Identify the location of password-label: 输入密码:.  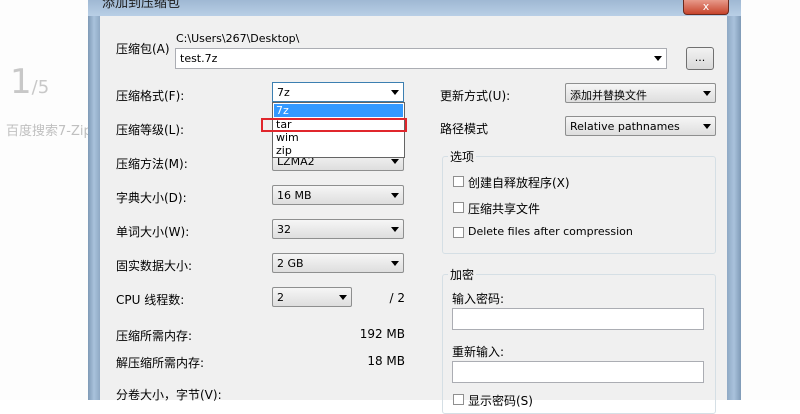
(478, 299).